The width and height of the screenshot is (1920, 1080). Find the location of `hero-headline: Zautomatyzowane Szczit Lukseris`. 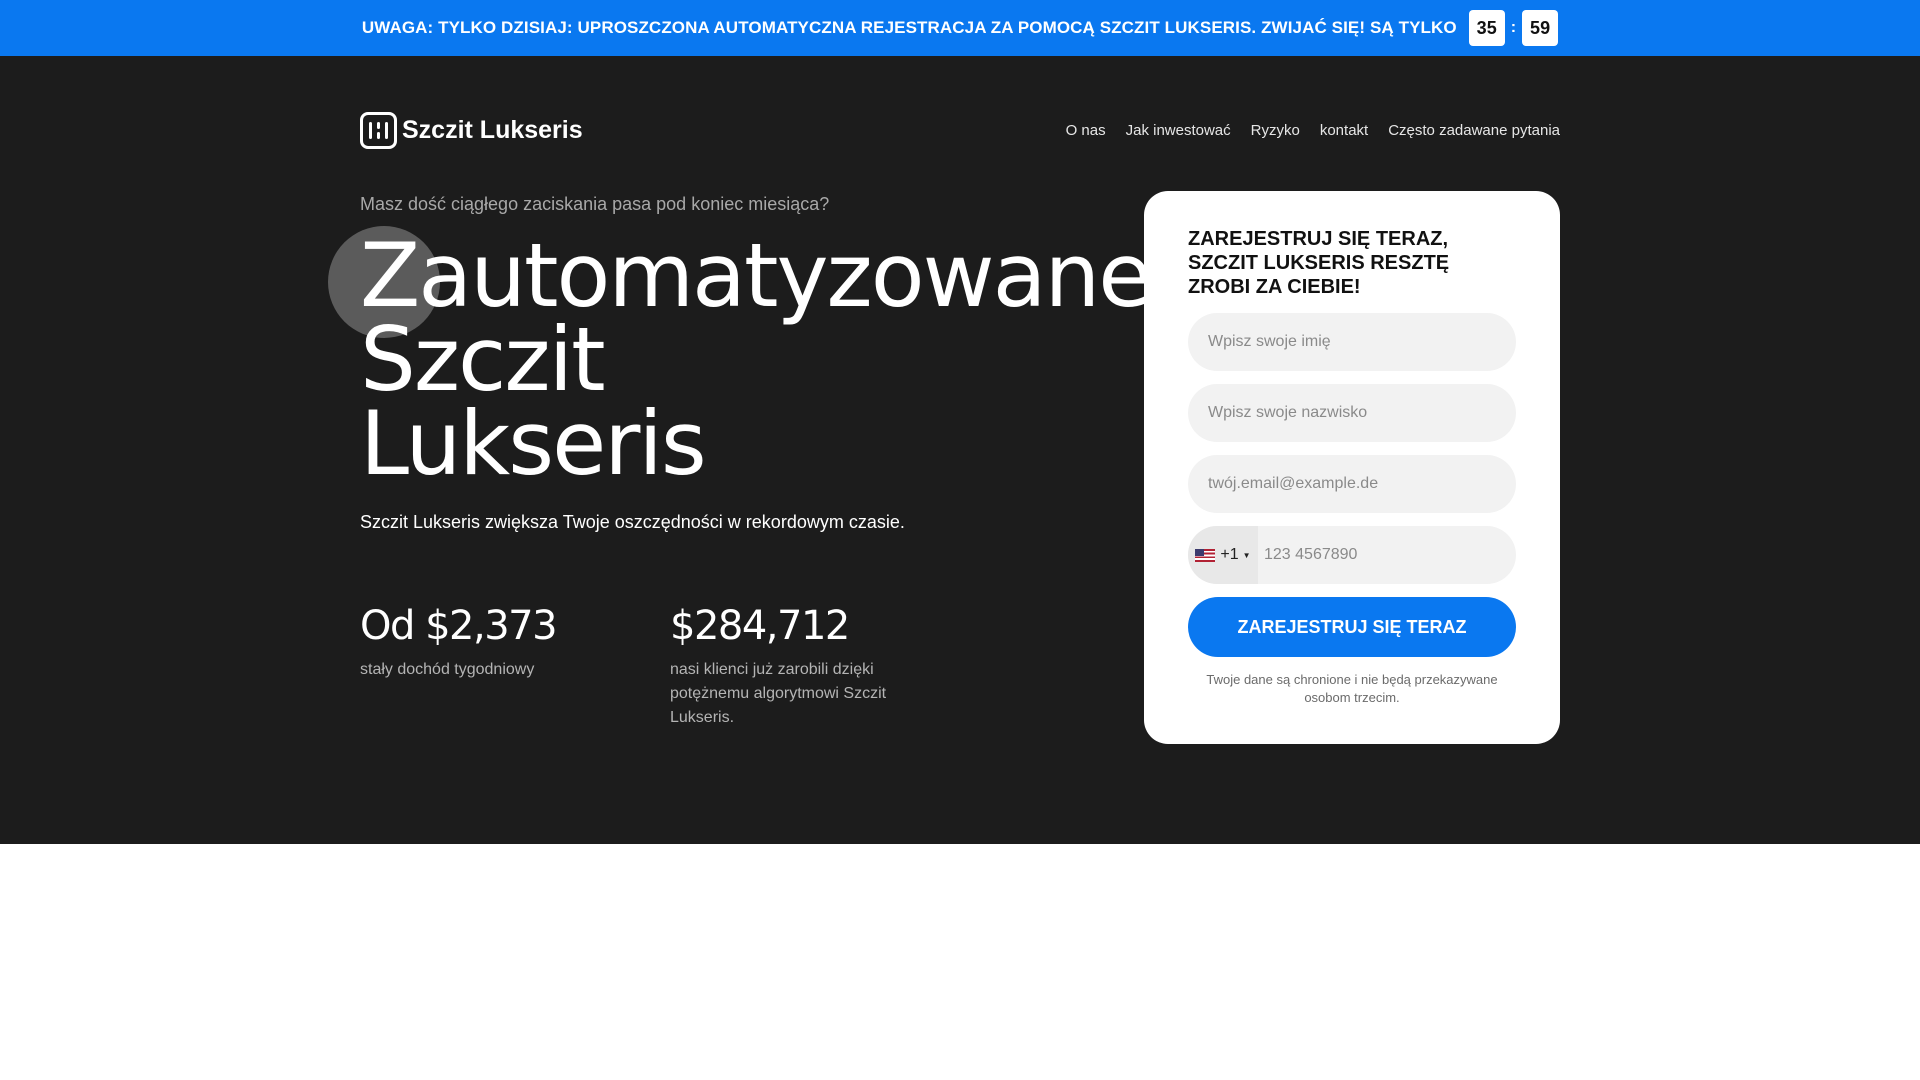

hero-headline: Zautomatyzowane Szczit Lukseris is located at coordinates (756, 359).